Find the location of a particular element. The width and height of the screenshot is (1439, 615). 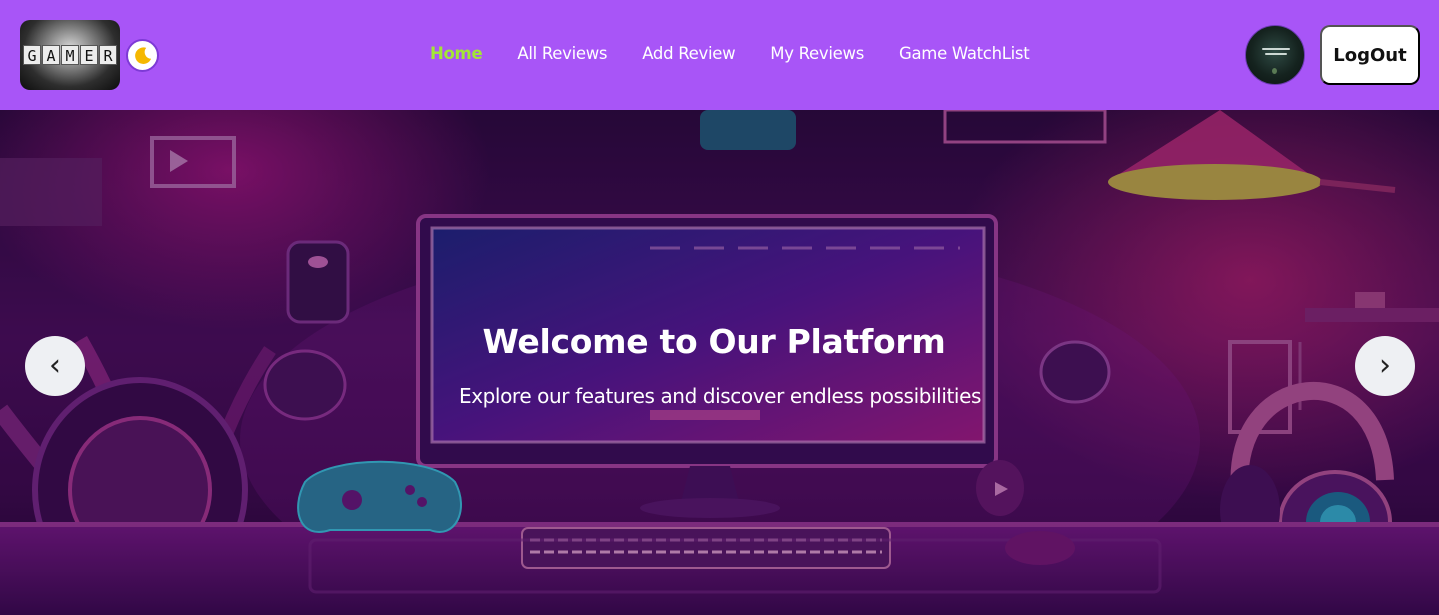

nav-link-my-reviews: My Reviews is located at coordinates (817, 53).